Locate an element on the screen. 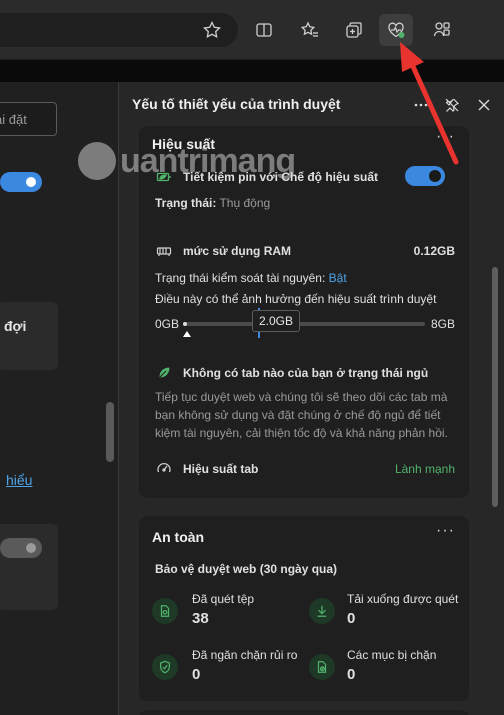 Image resolution: width=504 pixels, height=715 pixels. ram-usage-value: 0.12GB is located at coordinates (434, 251).